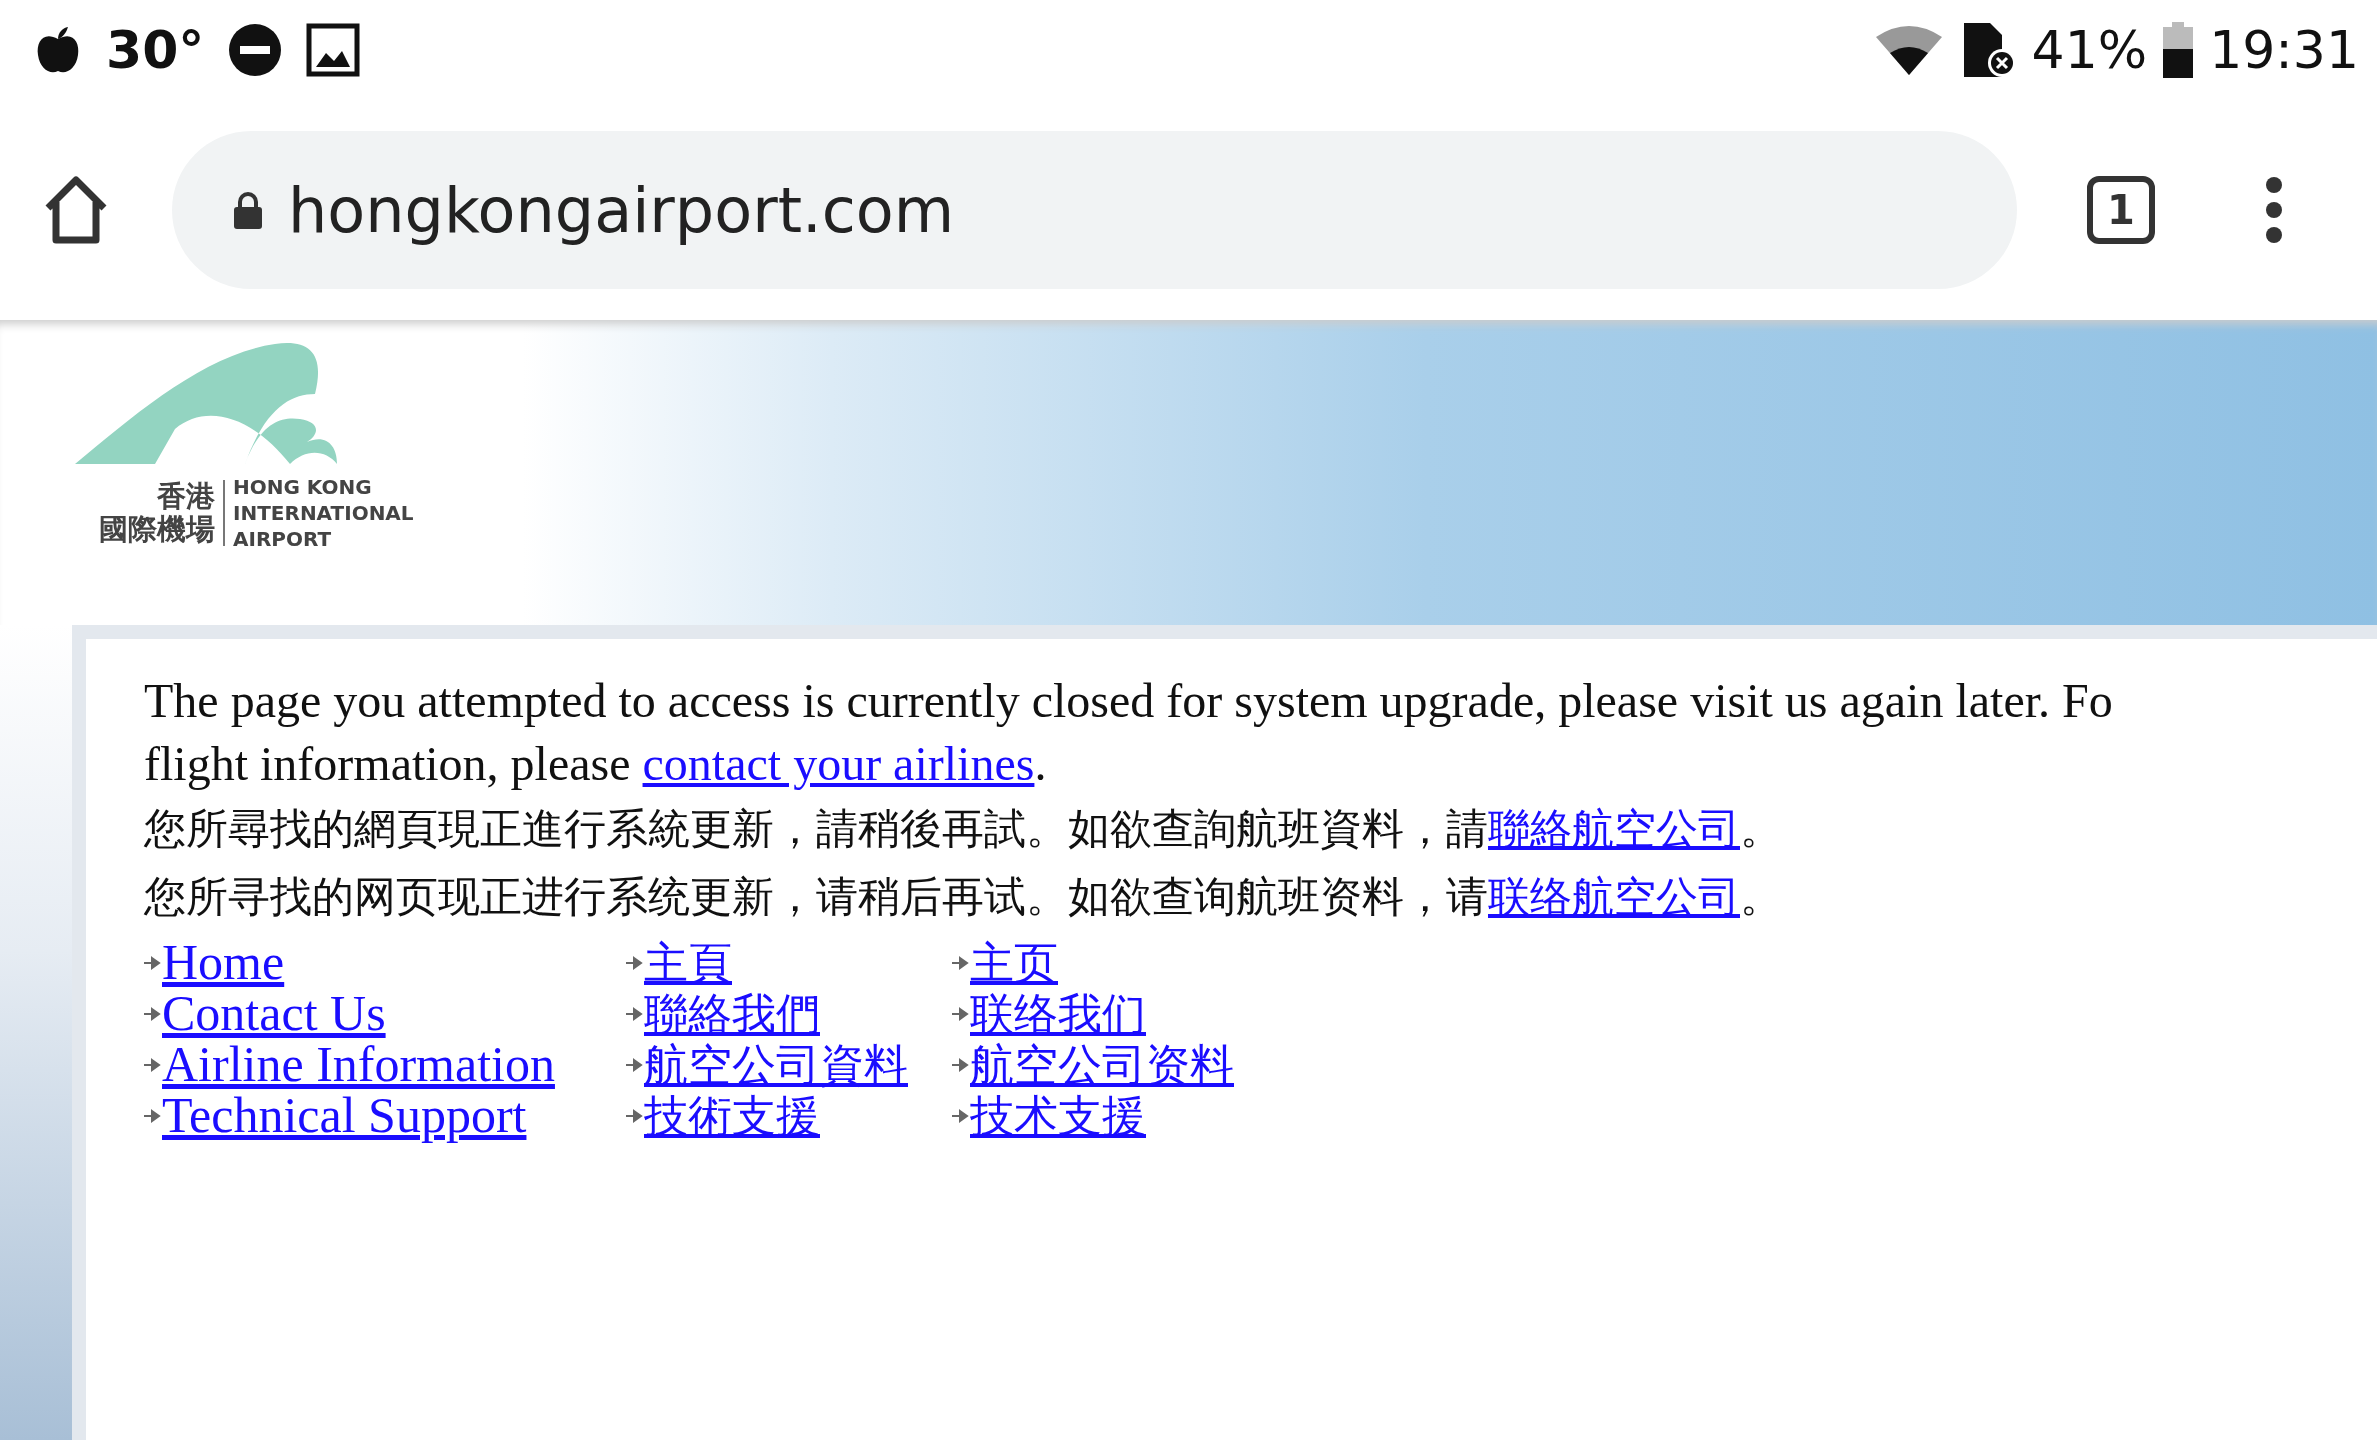 The image size is (2377, 1440). I want to click on wifi-icon, so click(1908, 50).